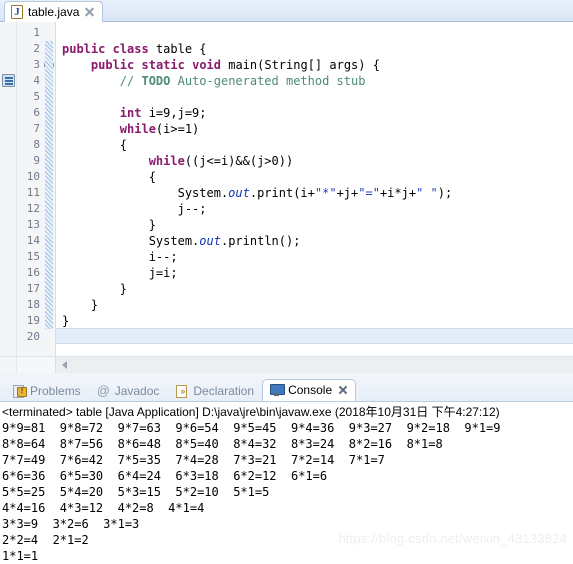 The image size is (573, 564). I want to click on code-line: int i=9,j=9;, so click(314, 113).